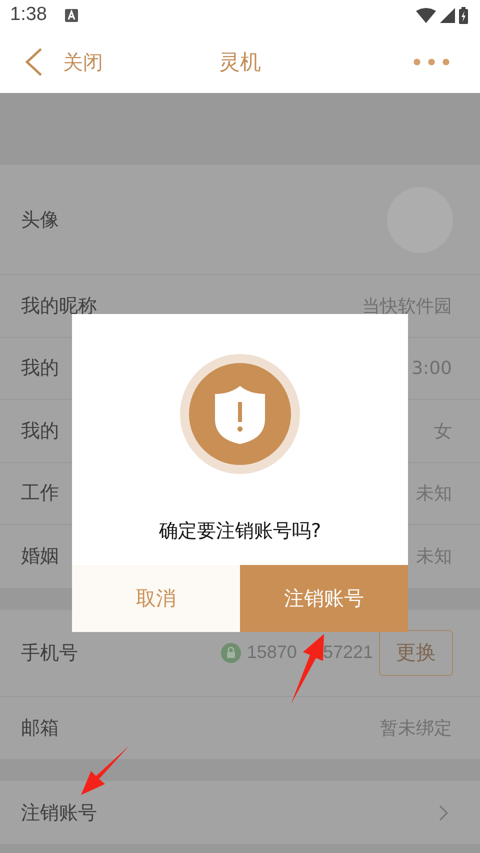 The height and width of the screenshot is (853, 480). What do you see at coordinates (59, 813) in the screenshot?
I see `row-label: 注销账号` at bounding box center [59, 813].